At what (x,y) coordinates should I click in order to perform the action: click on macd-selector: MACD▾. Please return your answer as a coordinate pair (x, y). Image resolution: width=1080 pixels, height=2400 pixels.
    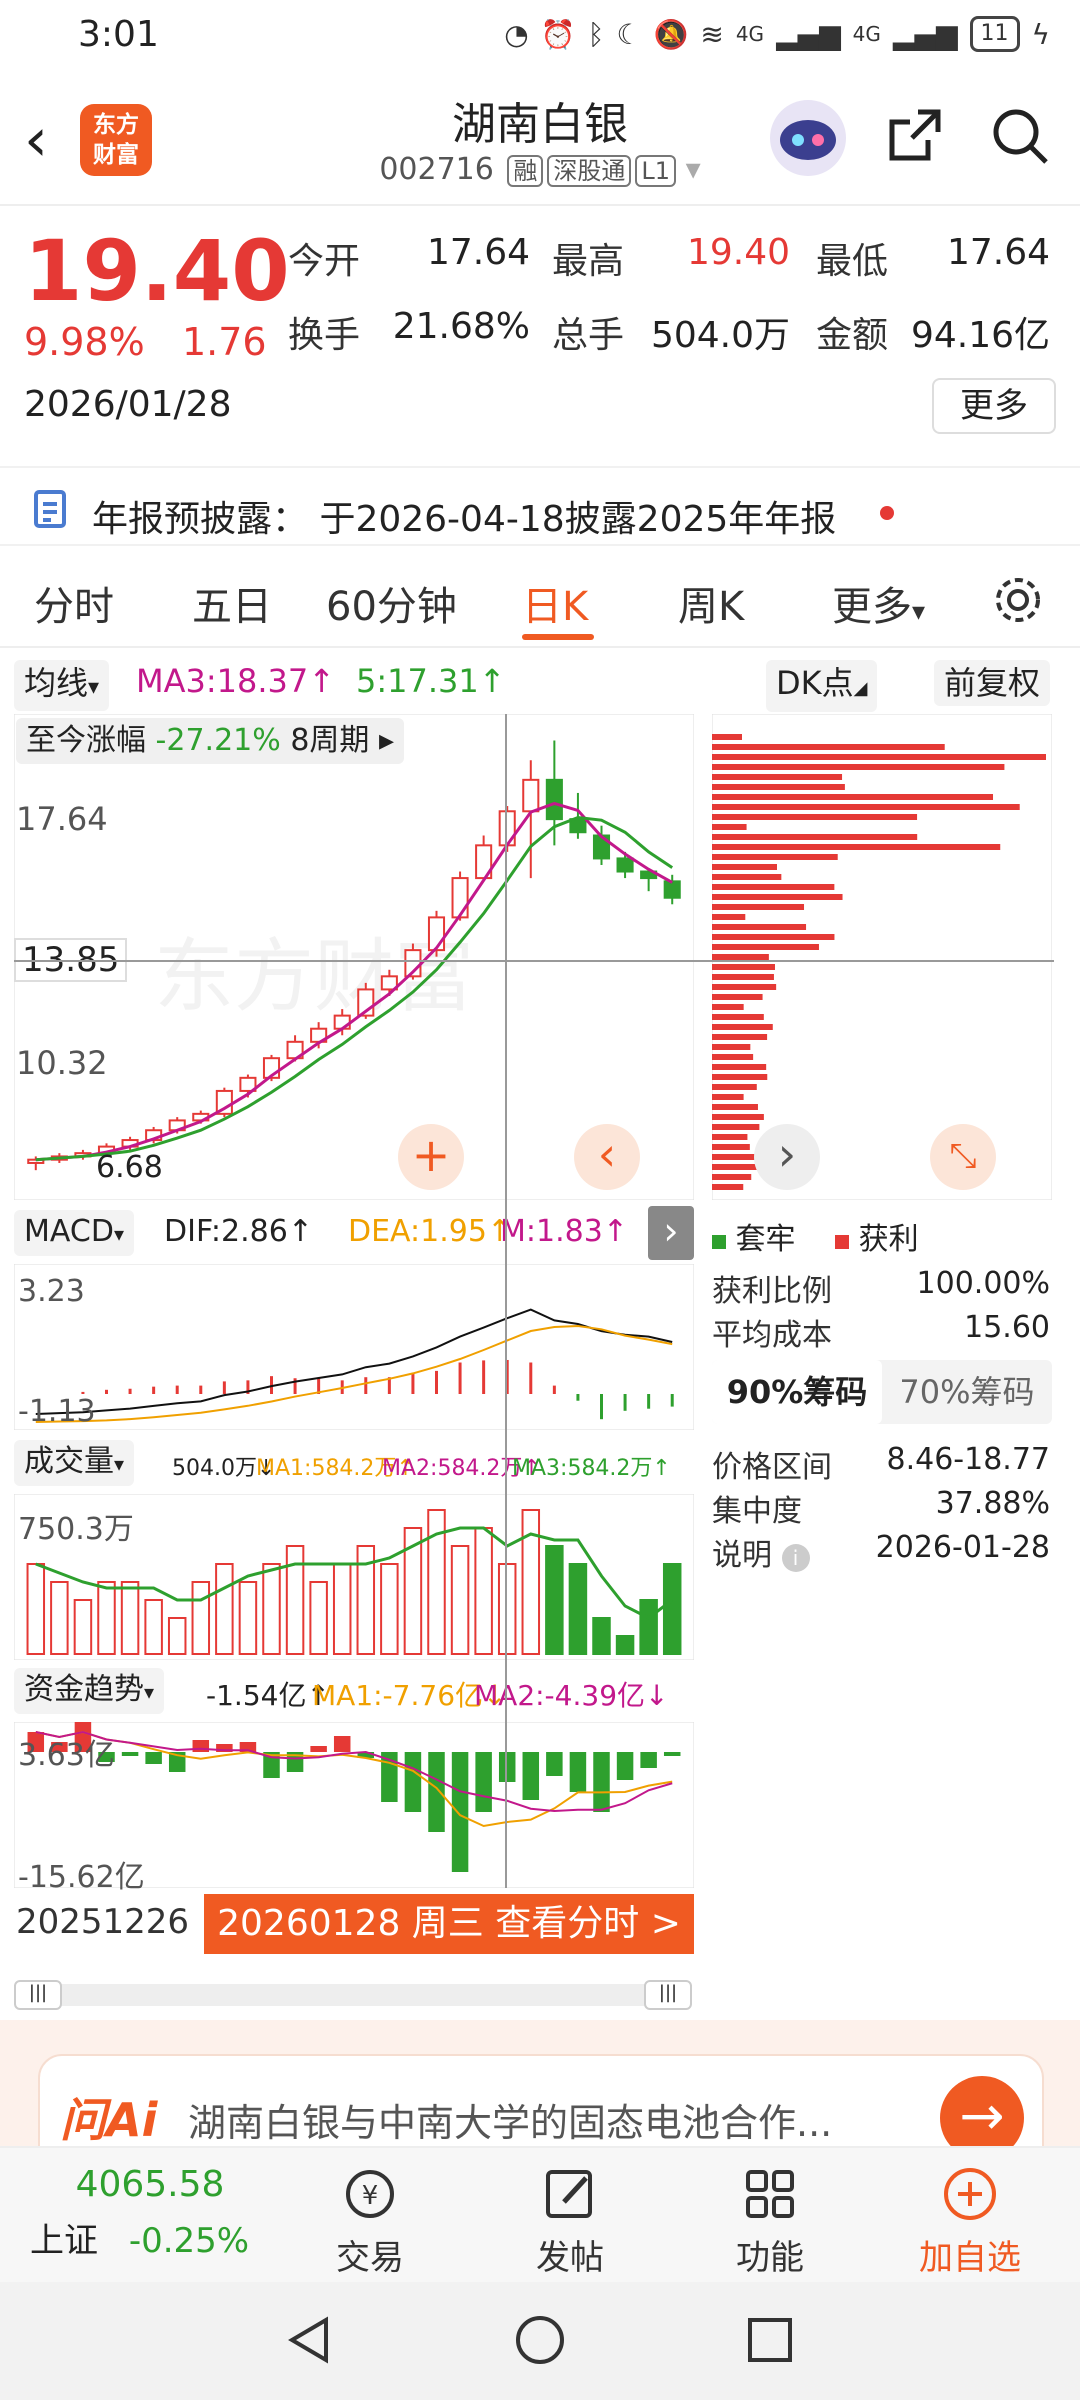
    Looking at the image, I should click on (74, 1233).